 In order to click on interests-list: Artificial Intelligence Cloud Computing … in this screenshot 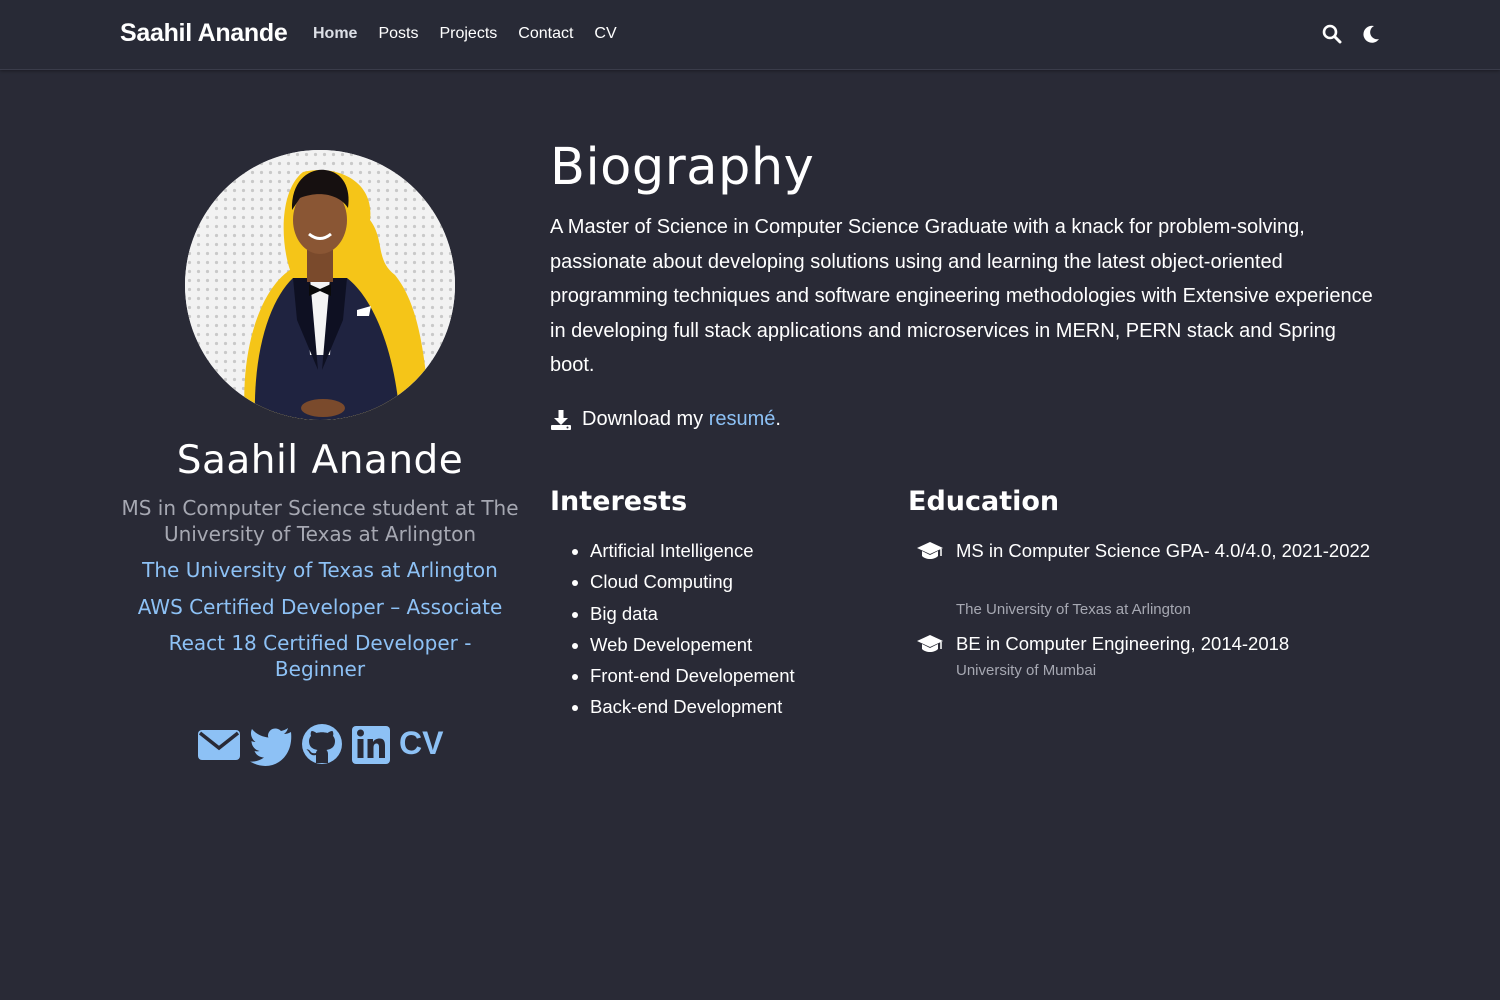, I will do `click(672, 629)`.